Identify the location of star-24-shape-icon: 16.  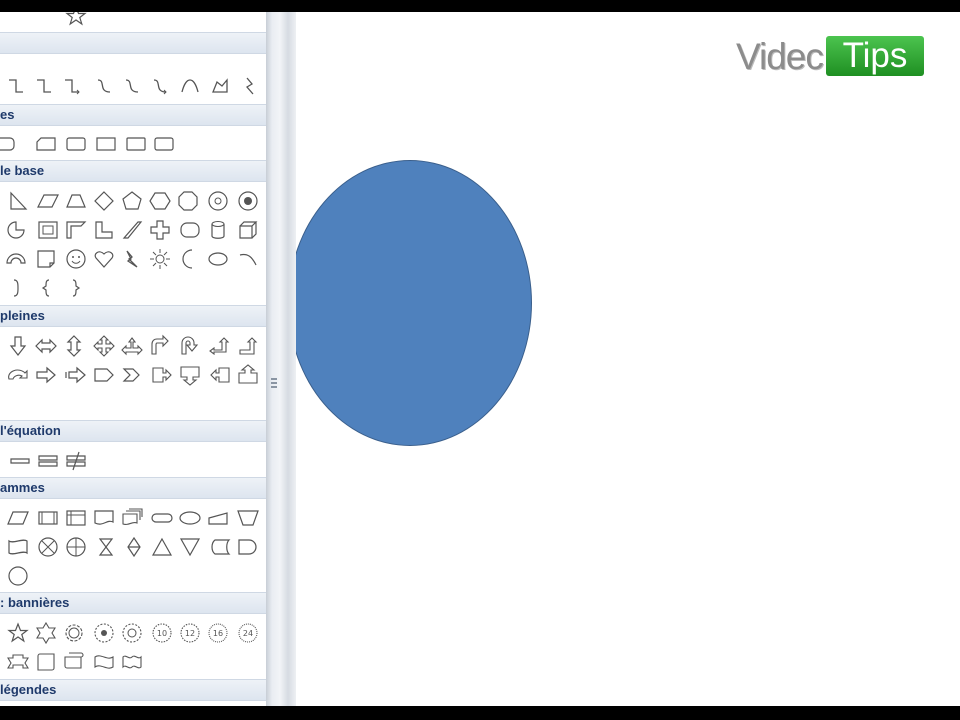
(218, 633).